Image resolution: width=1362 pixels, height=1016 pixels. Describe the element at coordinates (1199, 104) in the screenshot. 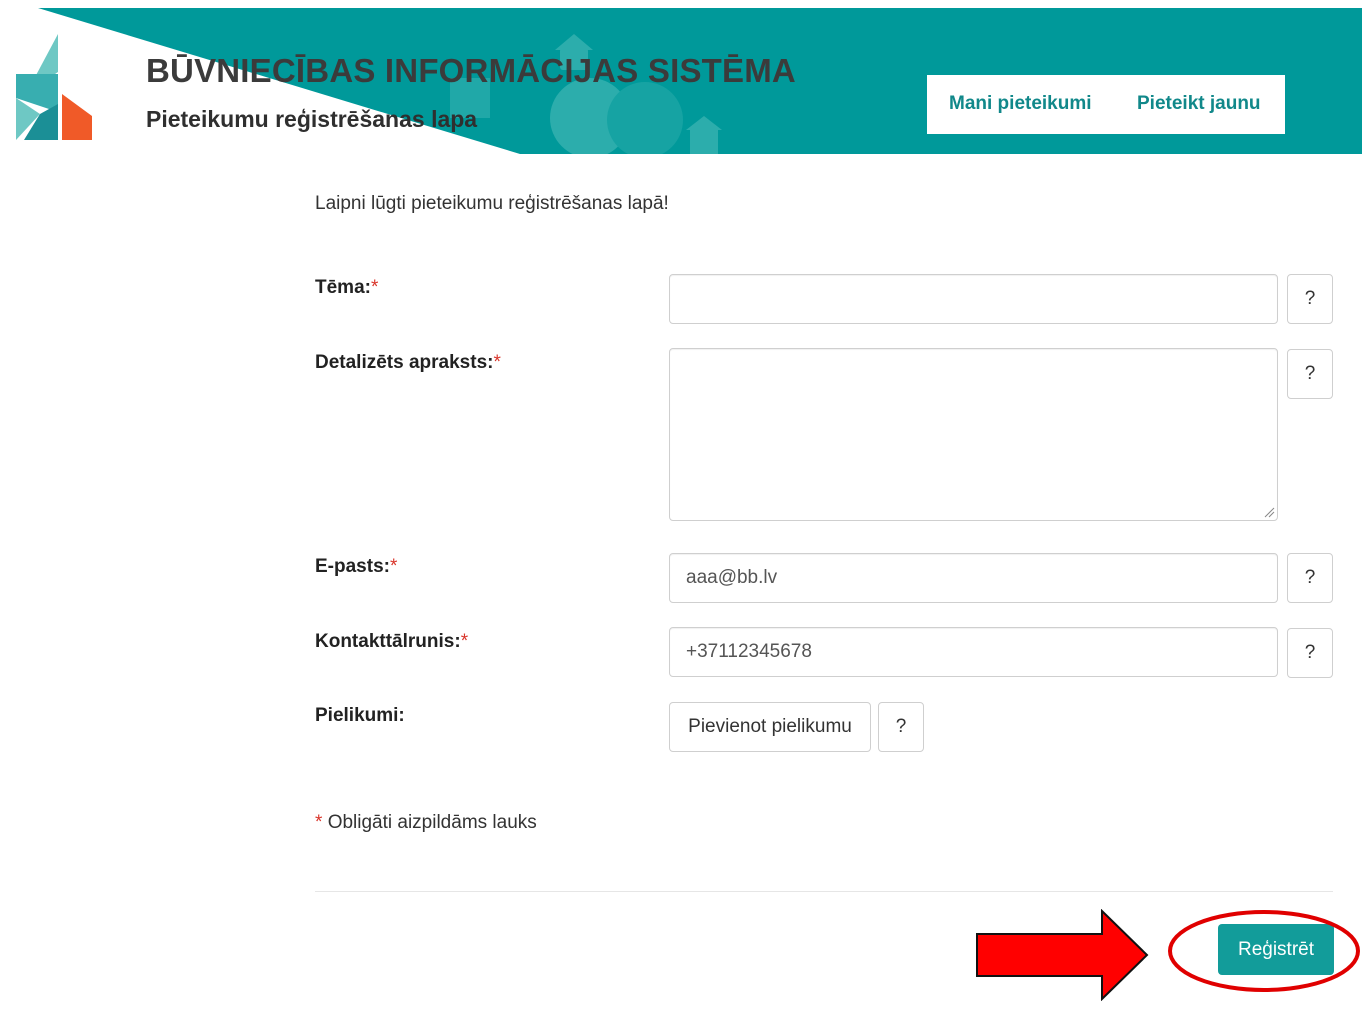

I see `nav-new-request: Pieteikt jaunu` at that location.